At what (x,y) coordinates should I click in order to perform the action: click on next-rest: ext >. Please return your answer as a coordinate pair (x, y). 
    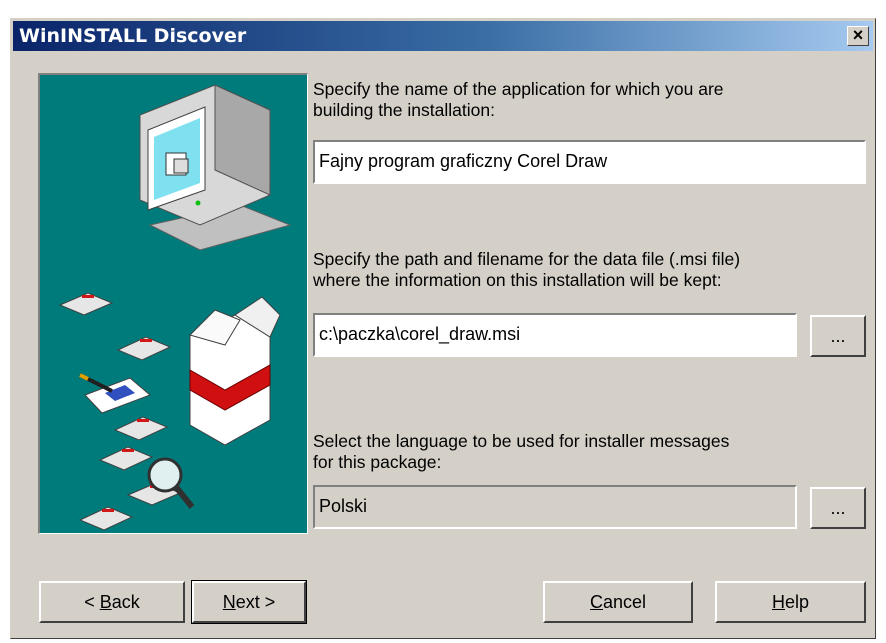
    Looking at the image, I should click on (255, 602).